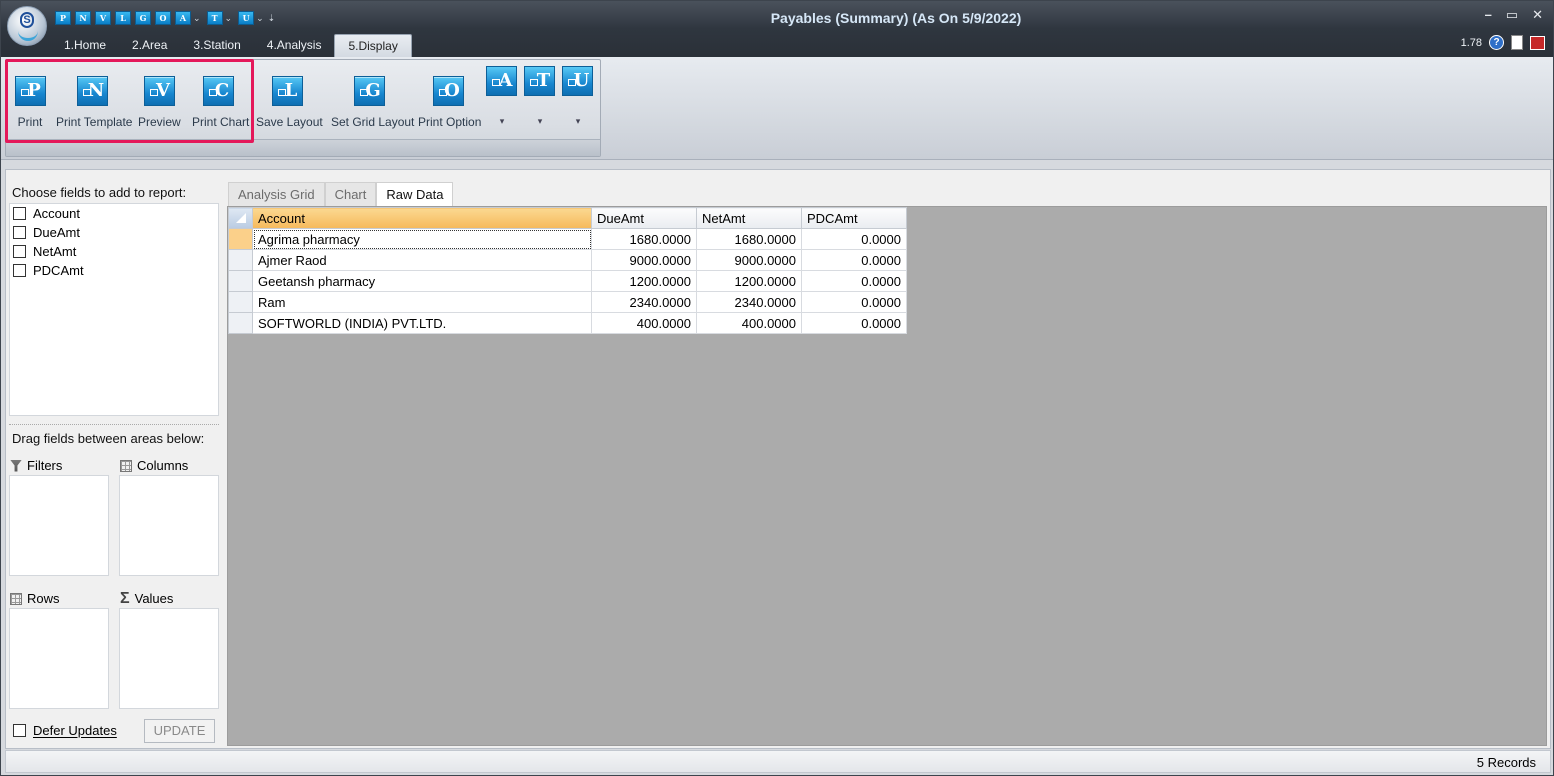  What do you see at coordinates (114, 424) in the screenshot?
I see `divider` at bounding box center [114, 424].